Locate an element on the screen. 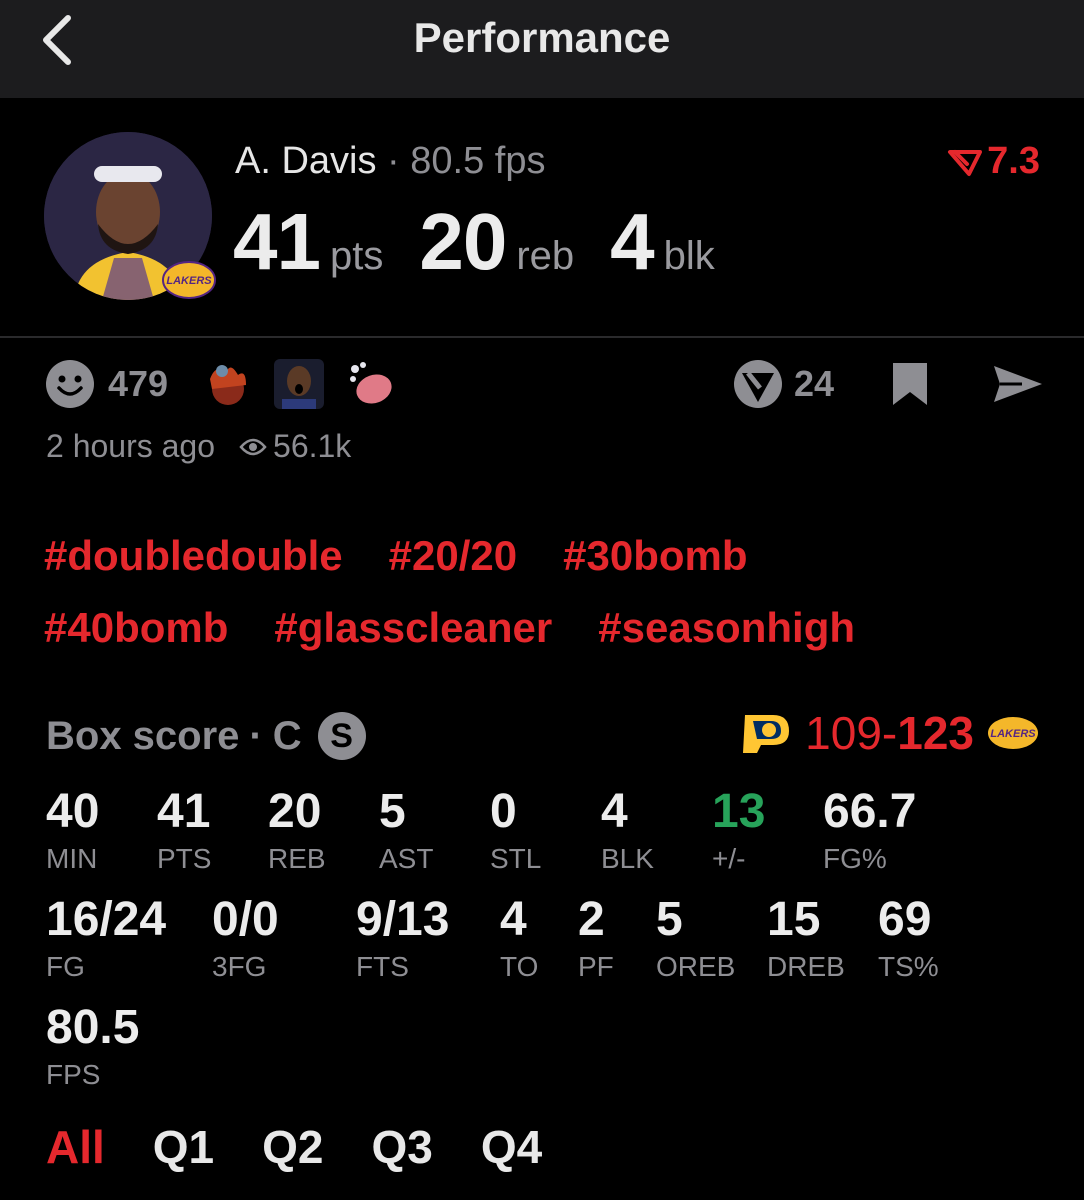 The height and width of the screenshot is (1200, 1084). stat-stl: 0 STL is located at coordinates (515, 831).